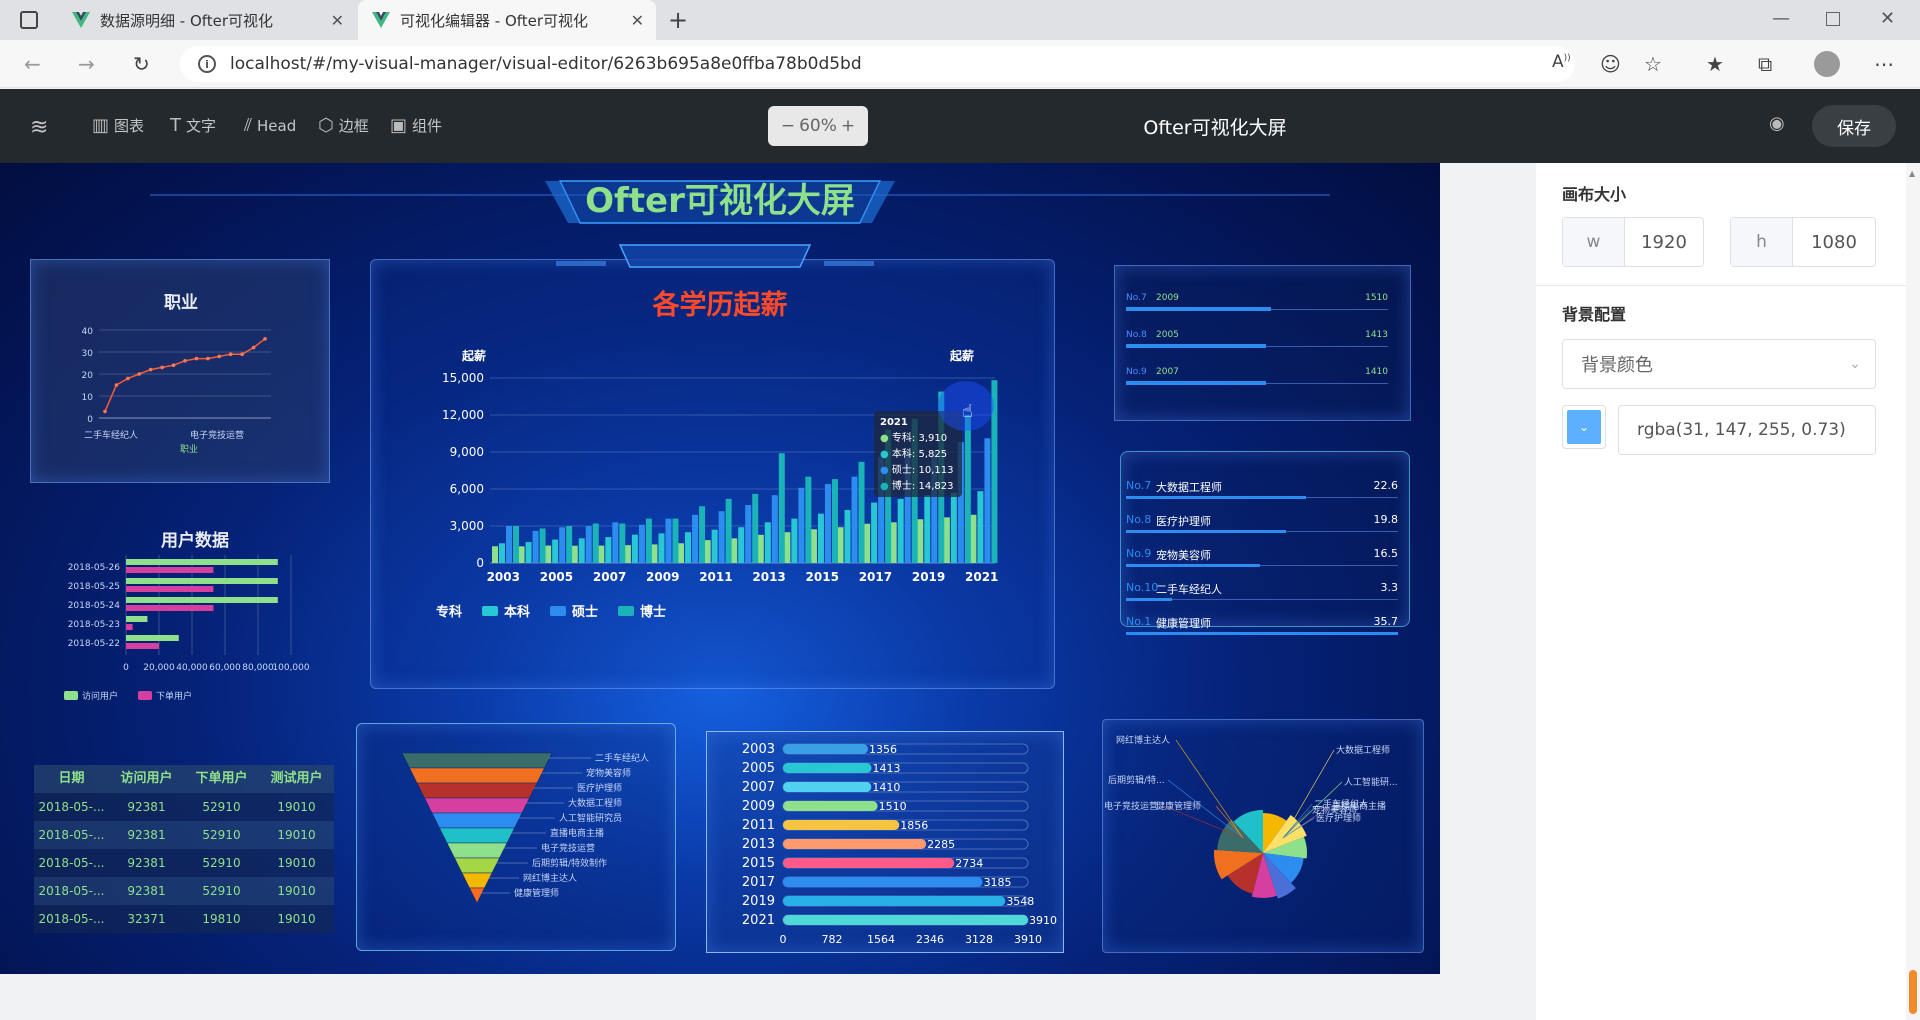  Describe the element at coordinates (1183, 623) in the screenshot. I see `rank-name: 健康管理师` at that location.